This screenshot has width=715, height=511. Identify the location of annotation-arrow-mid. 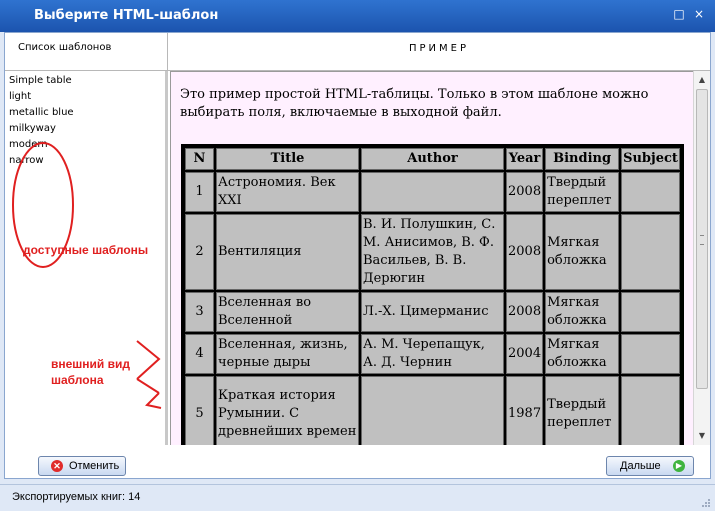
(148, 386).